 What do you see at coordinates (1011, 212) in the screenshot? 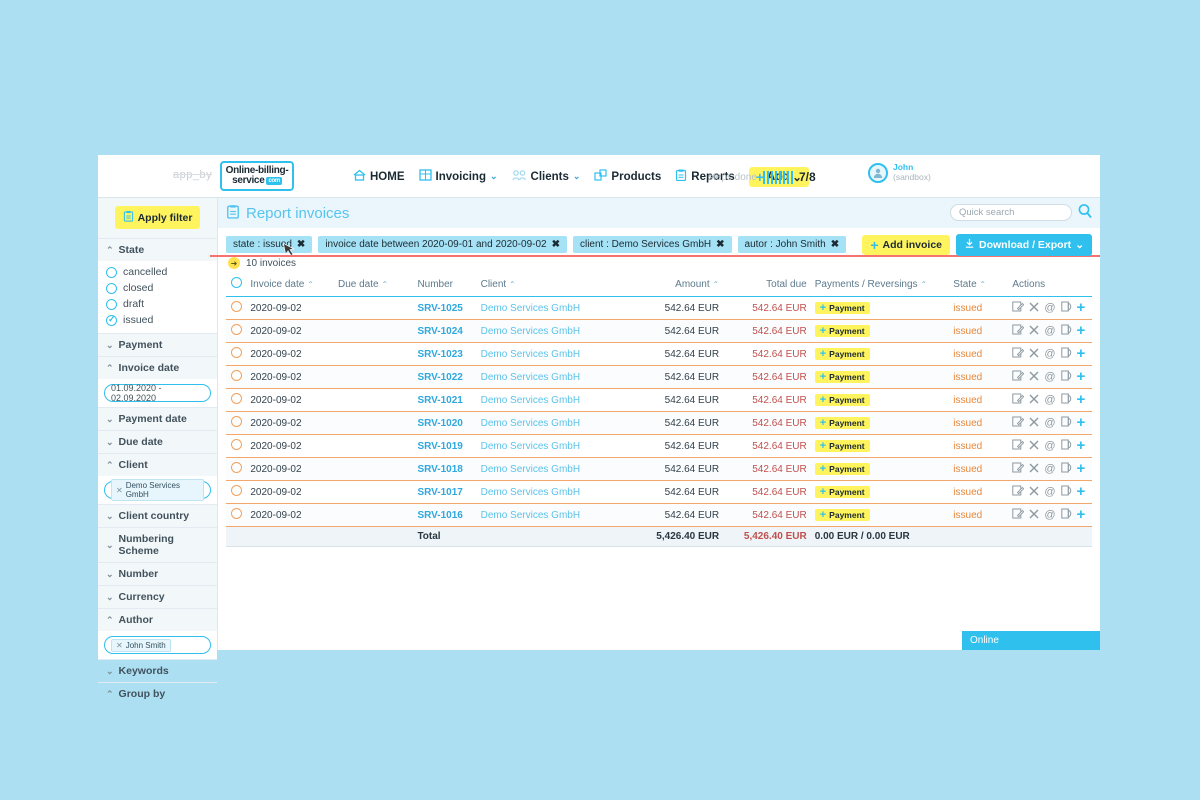
I see `search-input: Quick search` at bounding box center [1011, 212].